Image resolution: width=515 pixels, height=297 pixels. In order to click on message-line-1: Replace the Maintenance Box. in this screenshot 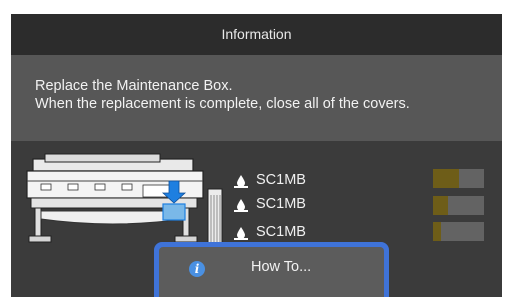, I will do `click(134, 86)`.